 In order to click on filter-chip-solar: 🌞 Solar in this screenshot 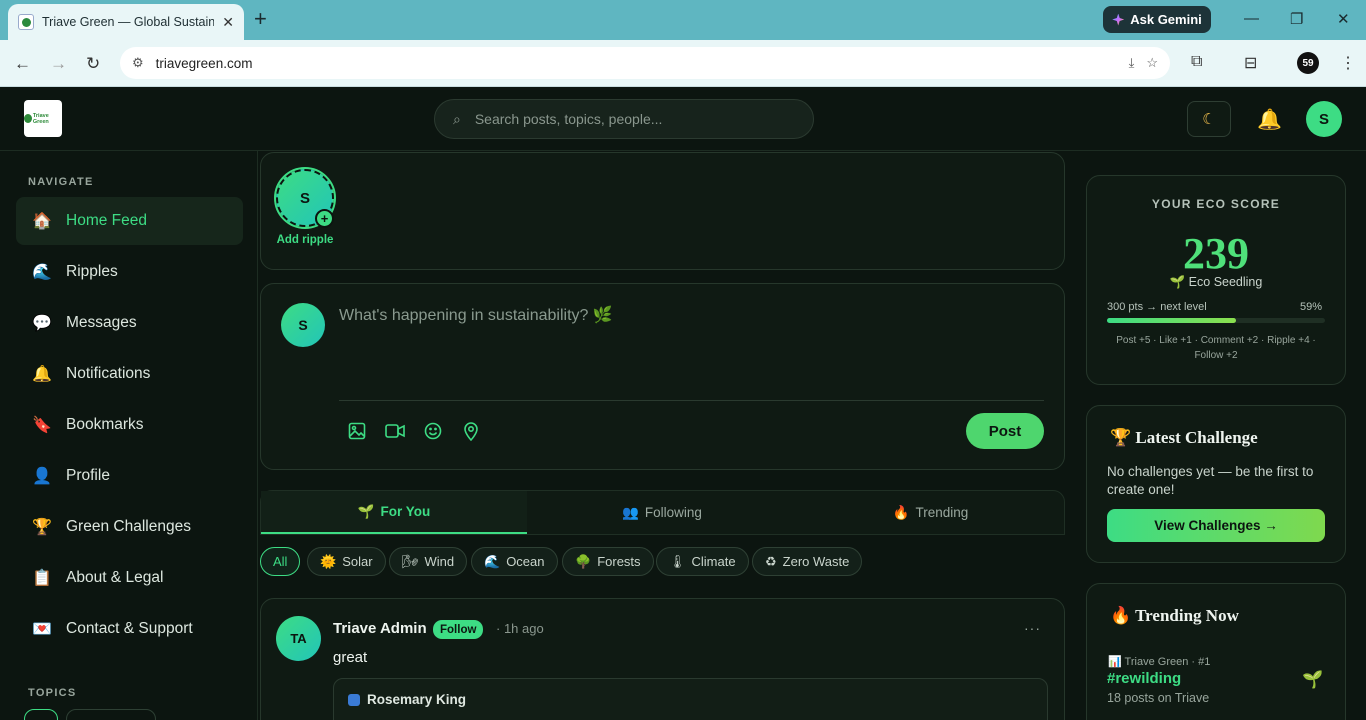, I will do `click(346, 561)`.